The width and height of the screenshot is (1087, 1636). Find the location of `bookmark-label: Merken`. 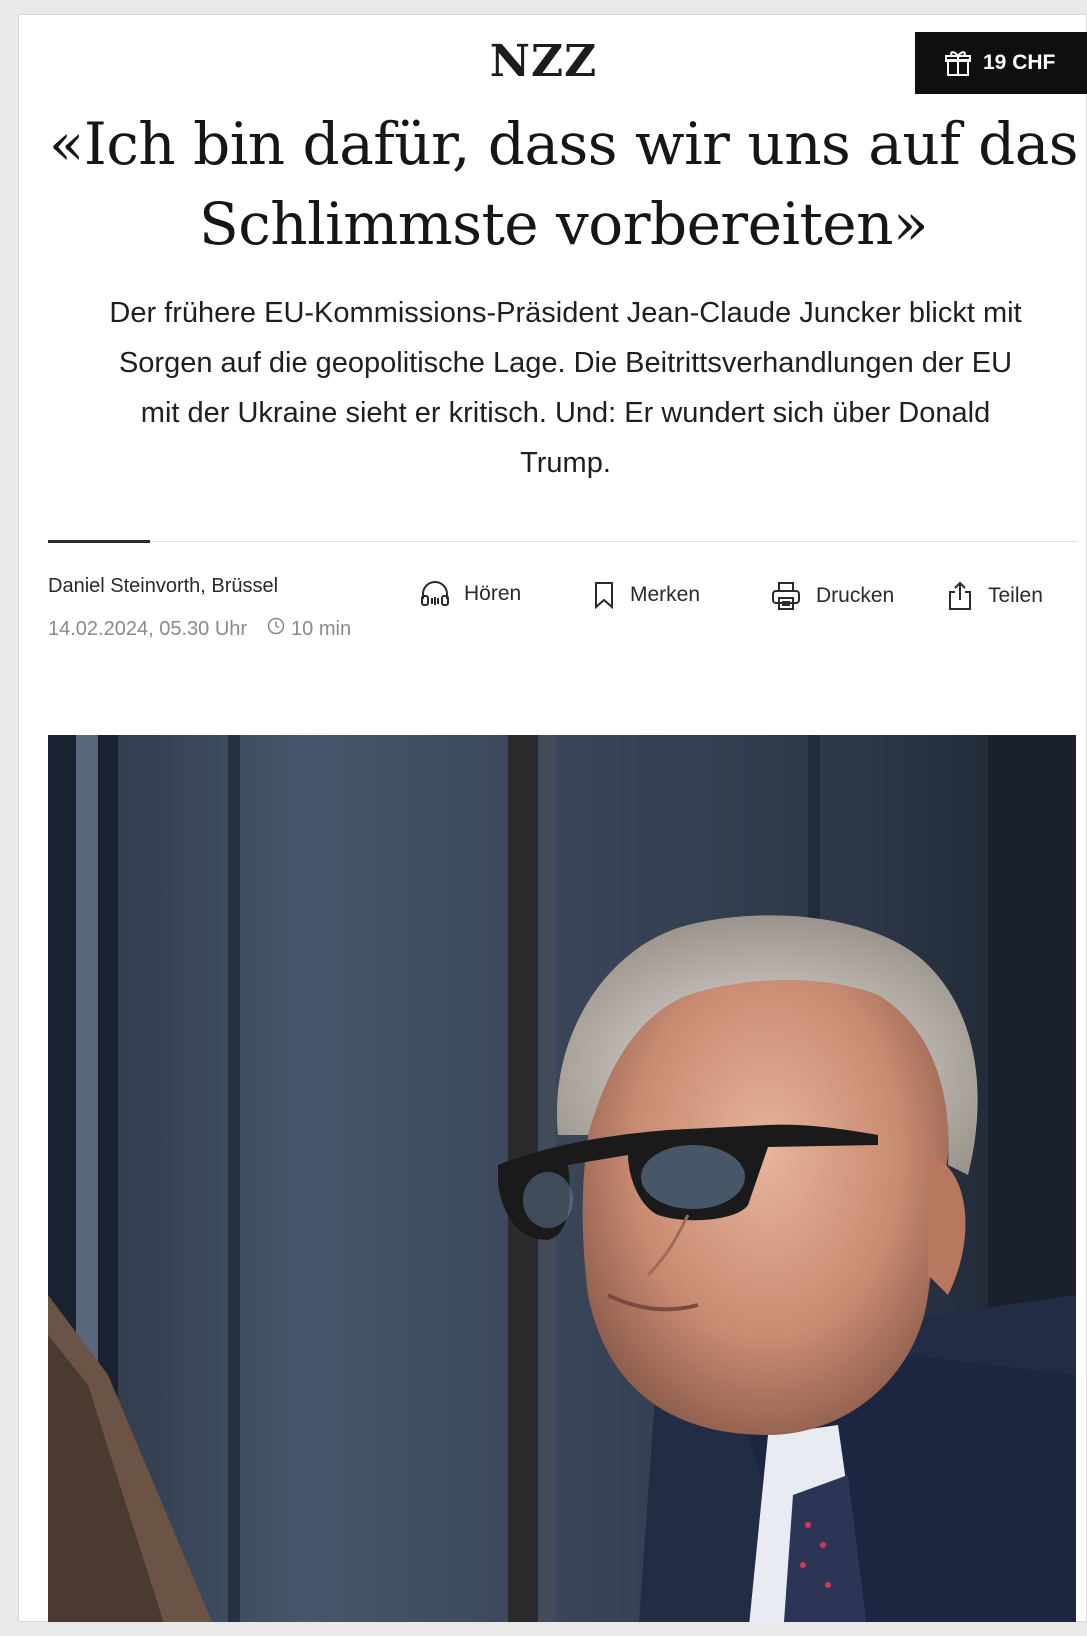

bookmark-label: Merken is located at coordinates (665, 594).